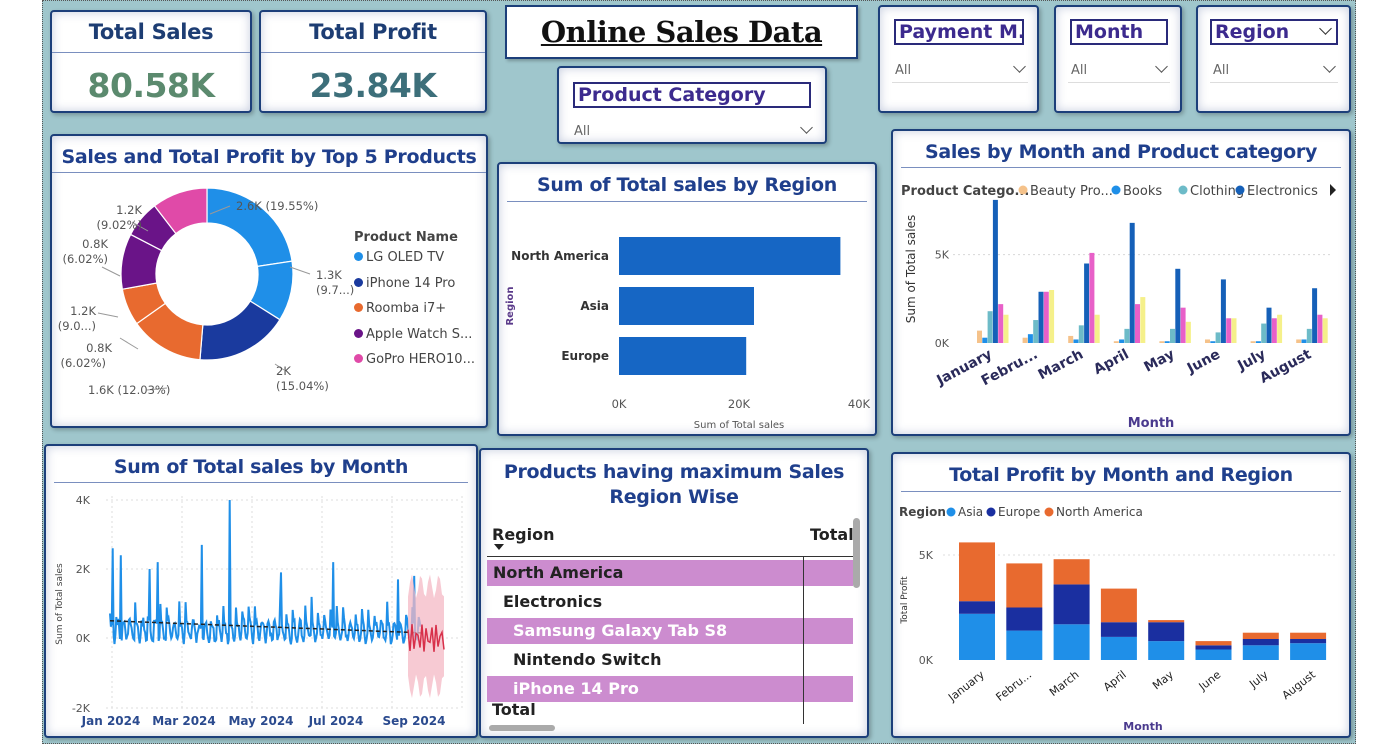 This screenshot has height=750, width=1397. I want to click on row-label: Electronics, so click(553, 601).